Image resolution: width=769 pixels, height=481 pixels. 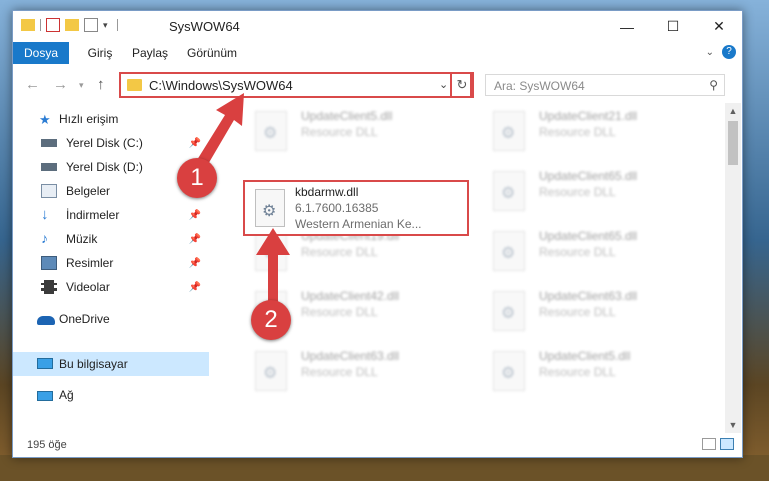 I want to click on back-arrow-icon: ←, so click(x=32, y=84).